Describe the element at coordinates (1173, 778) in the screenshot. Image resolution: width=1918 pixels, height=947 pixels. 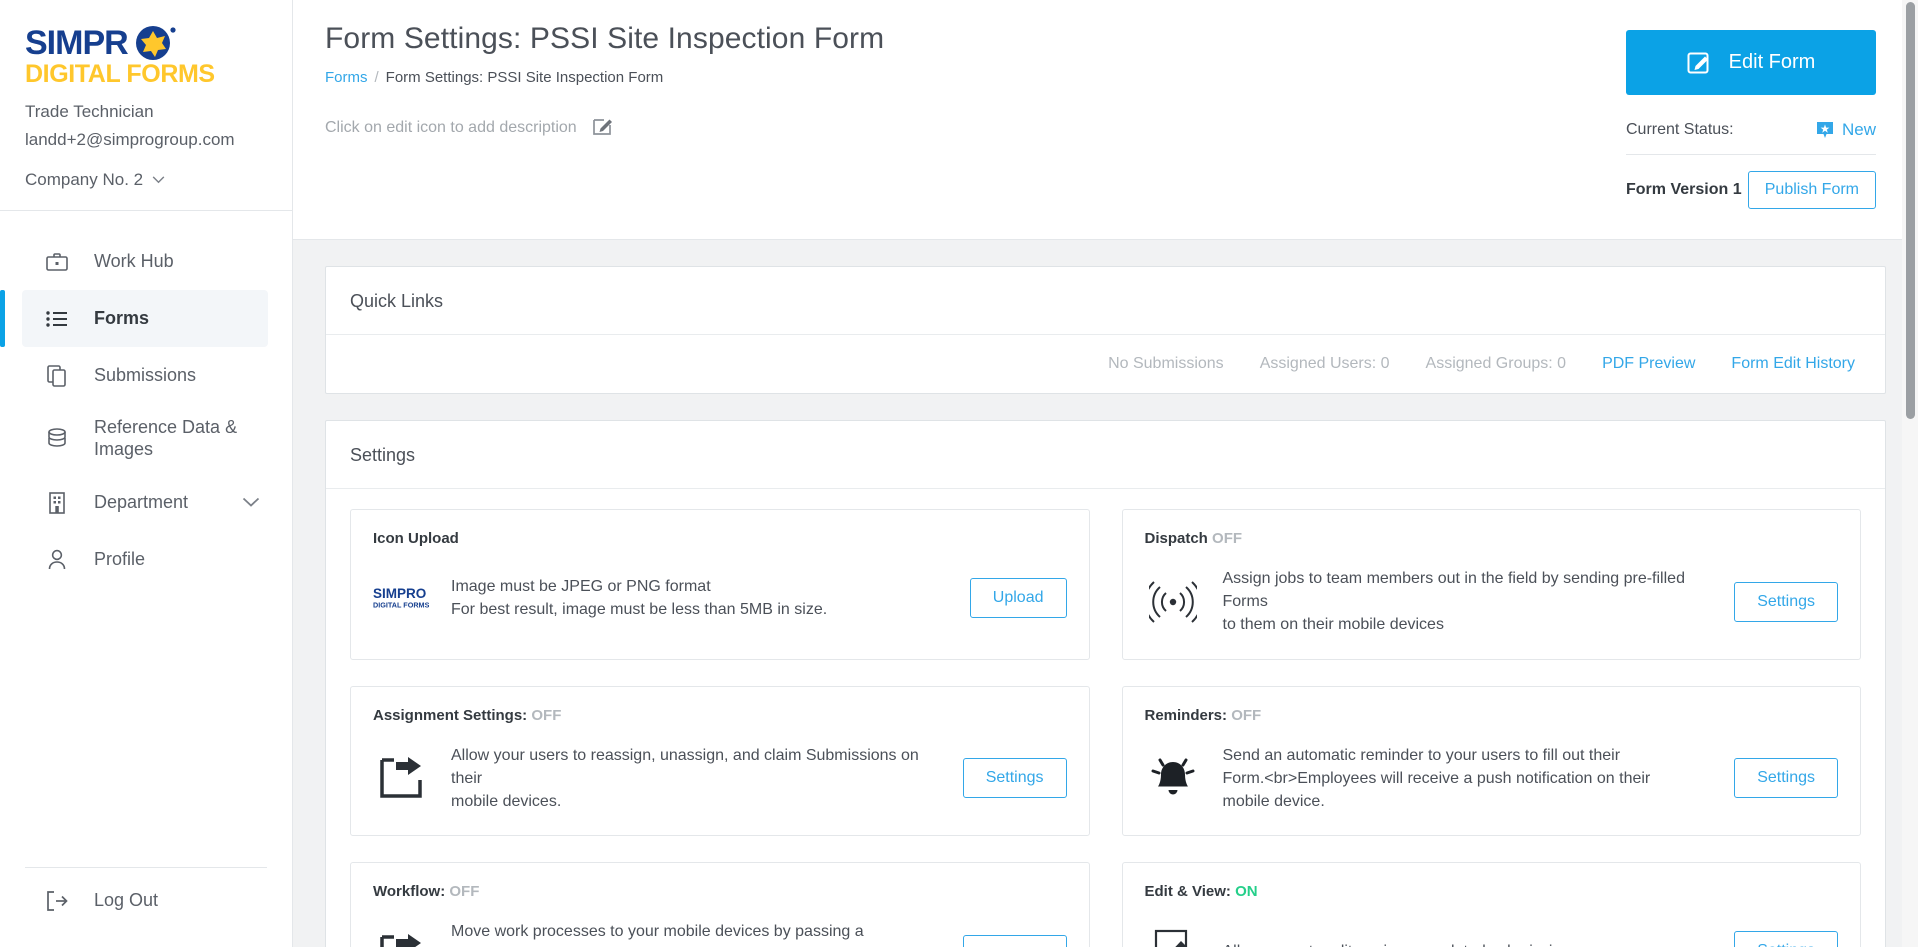
I see `bell-icon` at that location.